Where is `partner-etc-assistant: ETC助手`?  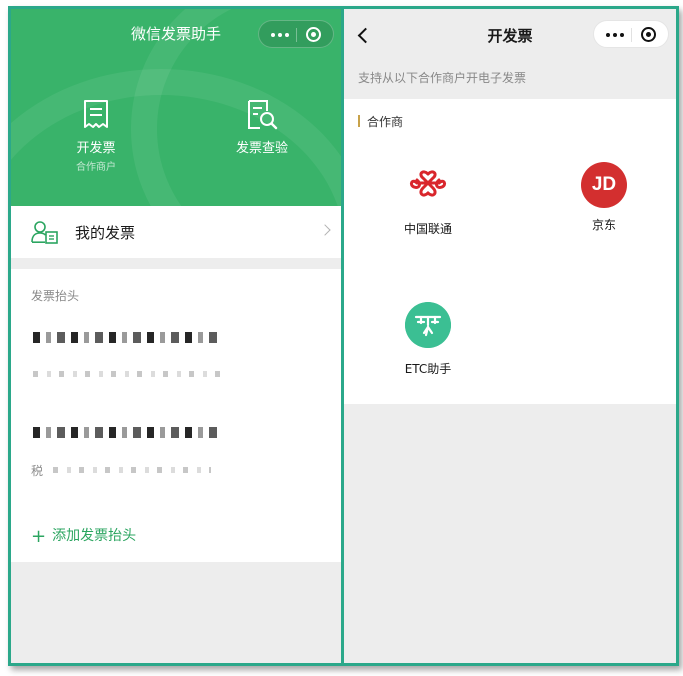
partner-etc-assistant: ETC助手 is located at coordinates (428, 339).